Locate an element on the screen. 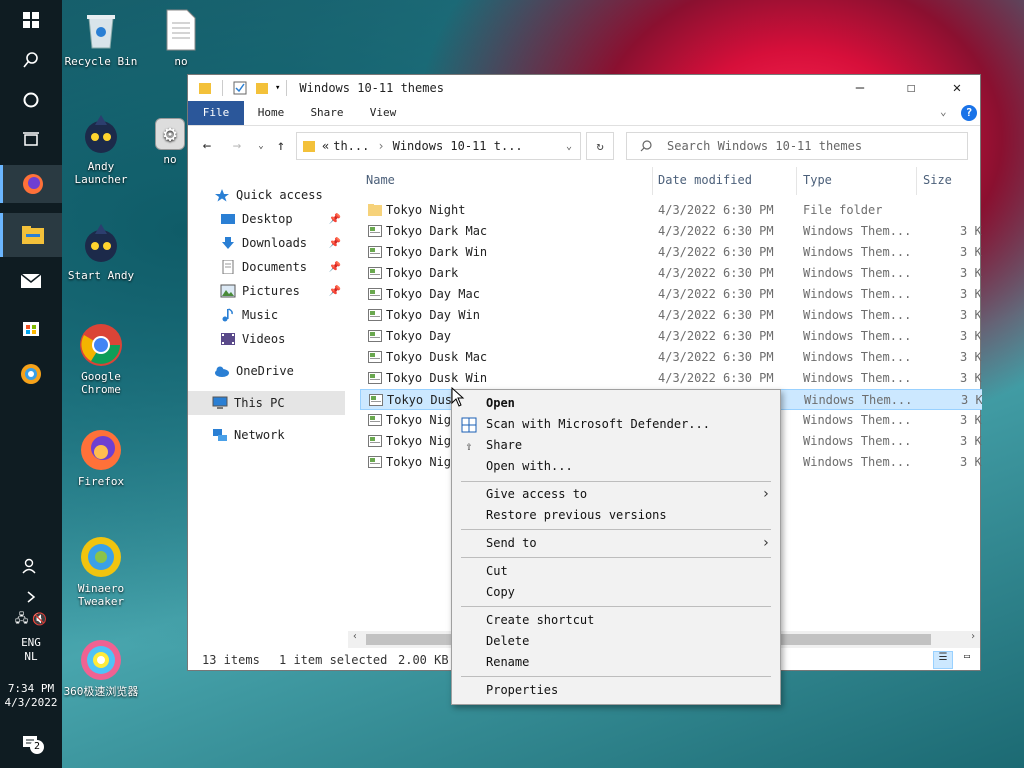 Image resolution: width=1024 pixels, height=768 pixels. minimize-button: — is located at coordinates (860, 88).